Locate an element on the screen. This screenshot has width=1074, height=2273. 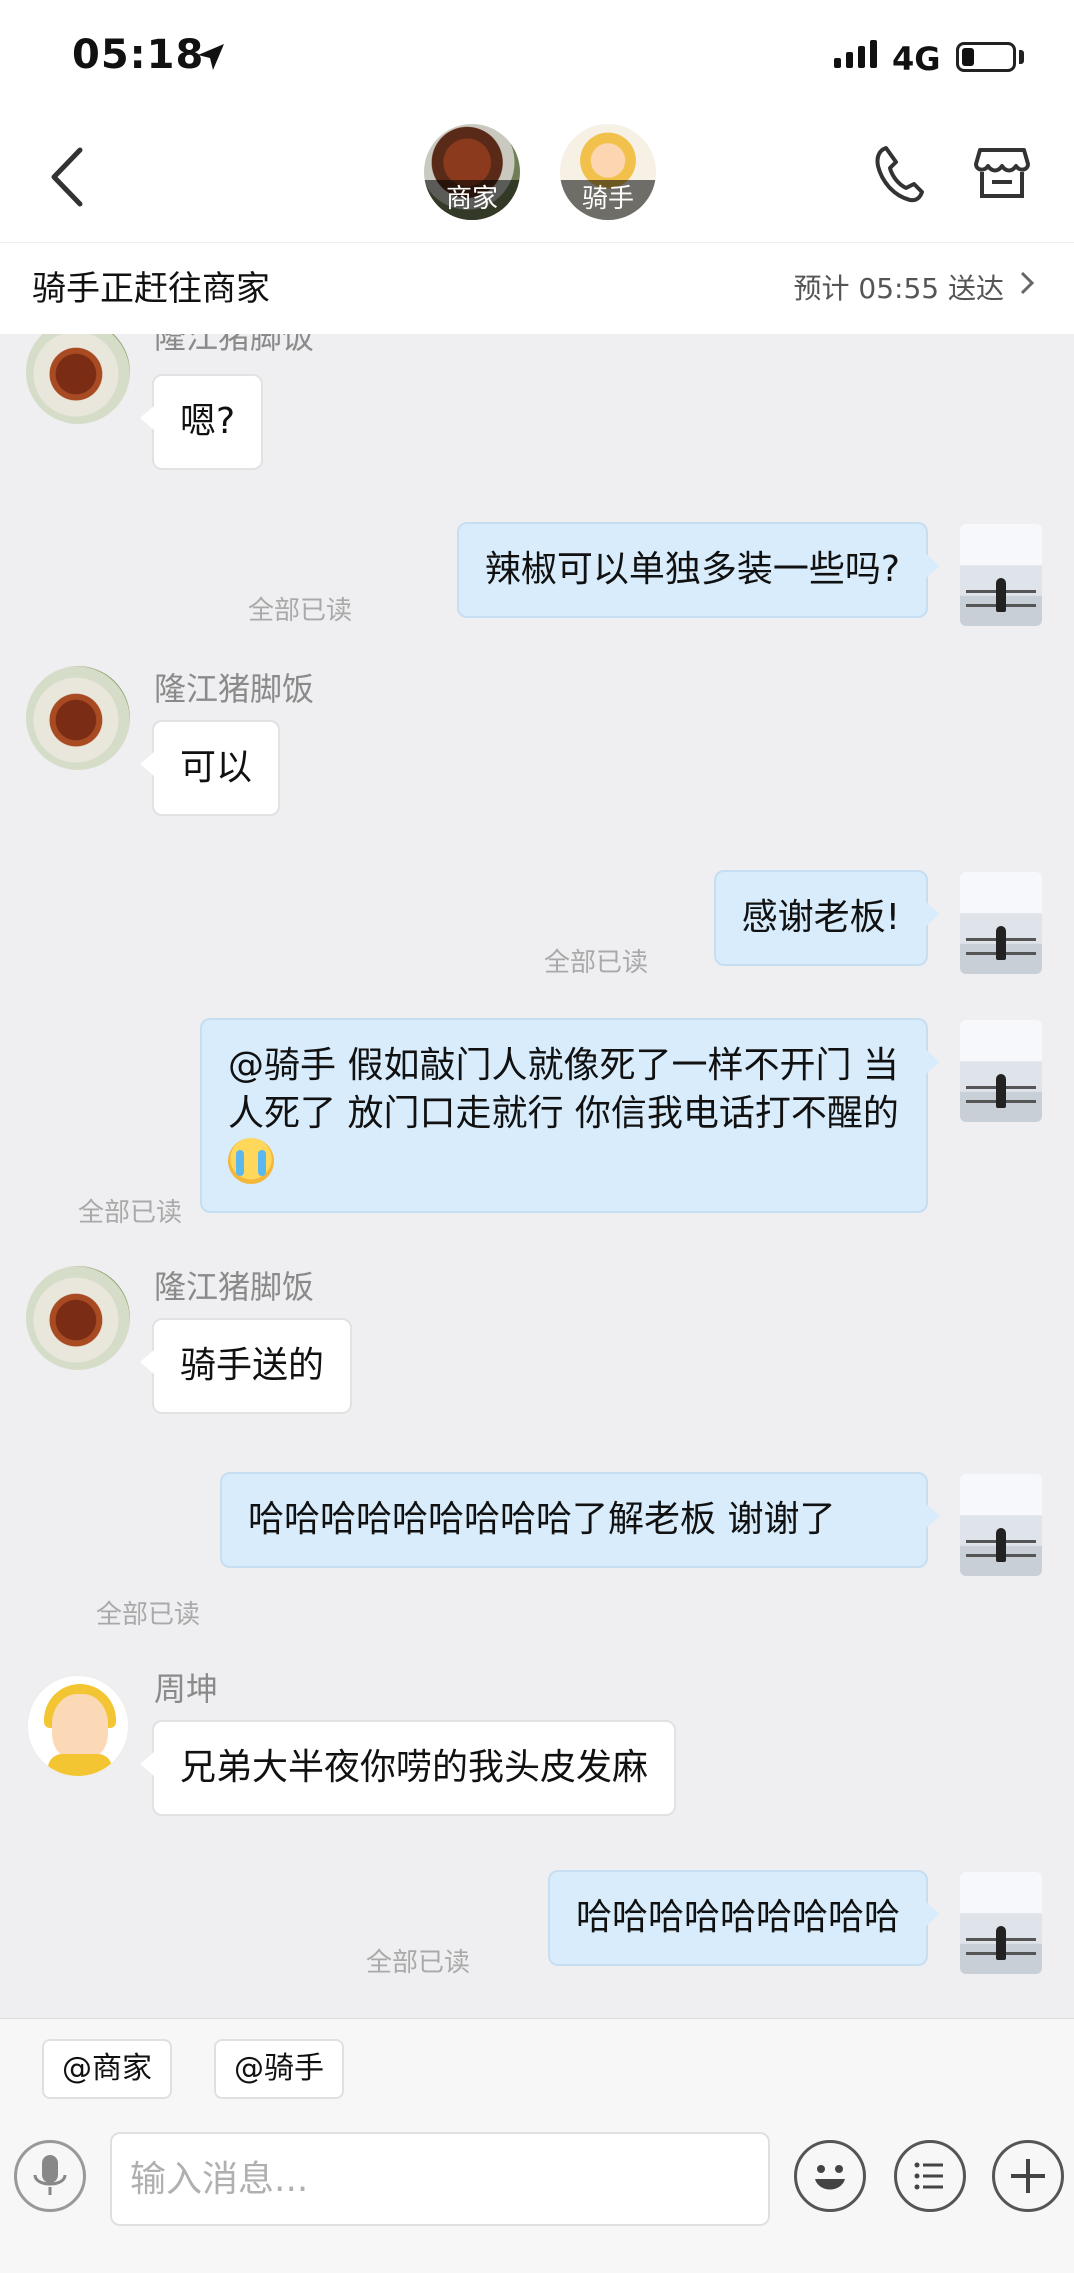
plus-icon is located at coordinates (1028, 2176).